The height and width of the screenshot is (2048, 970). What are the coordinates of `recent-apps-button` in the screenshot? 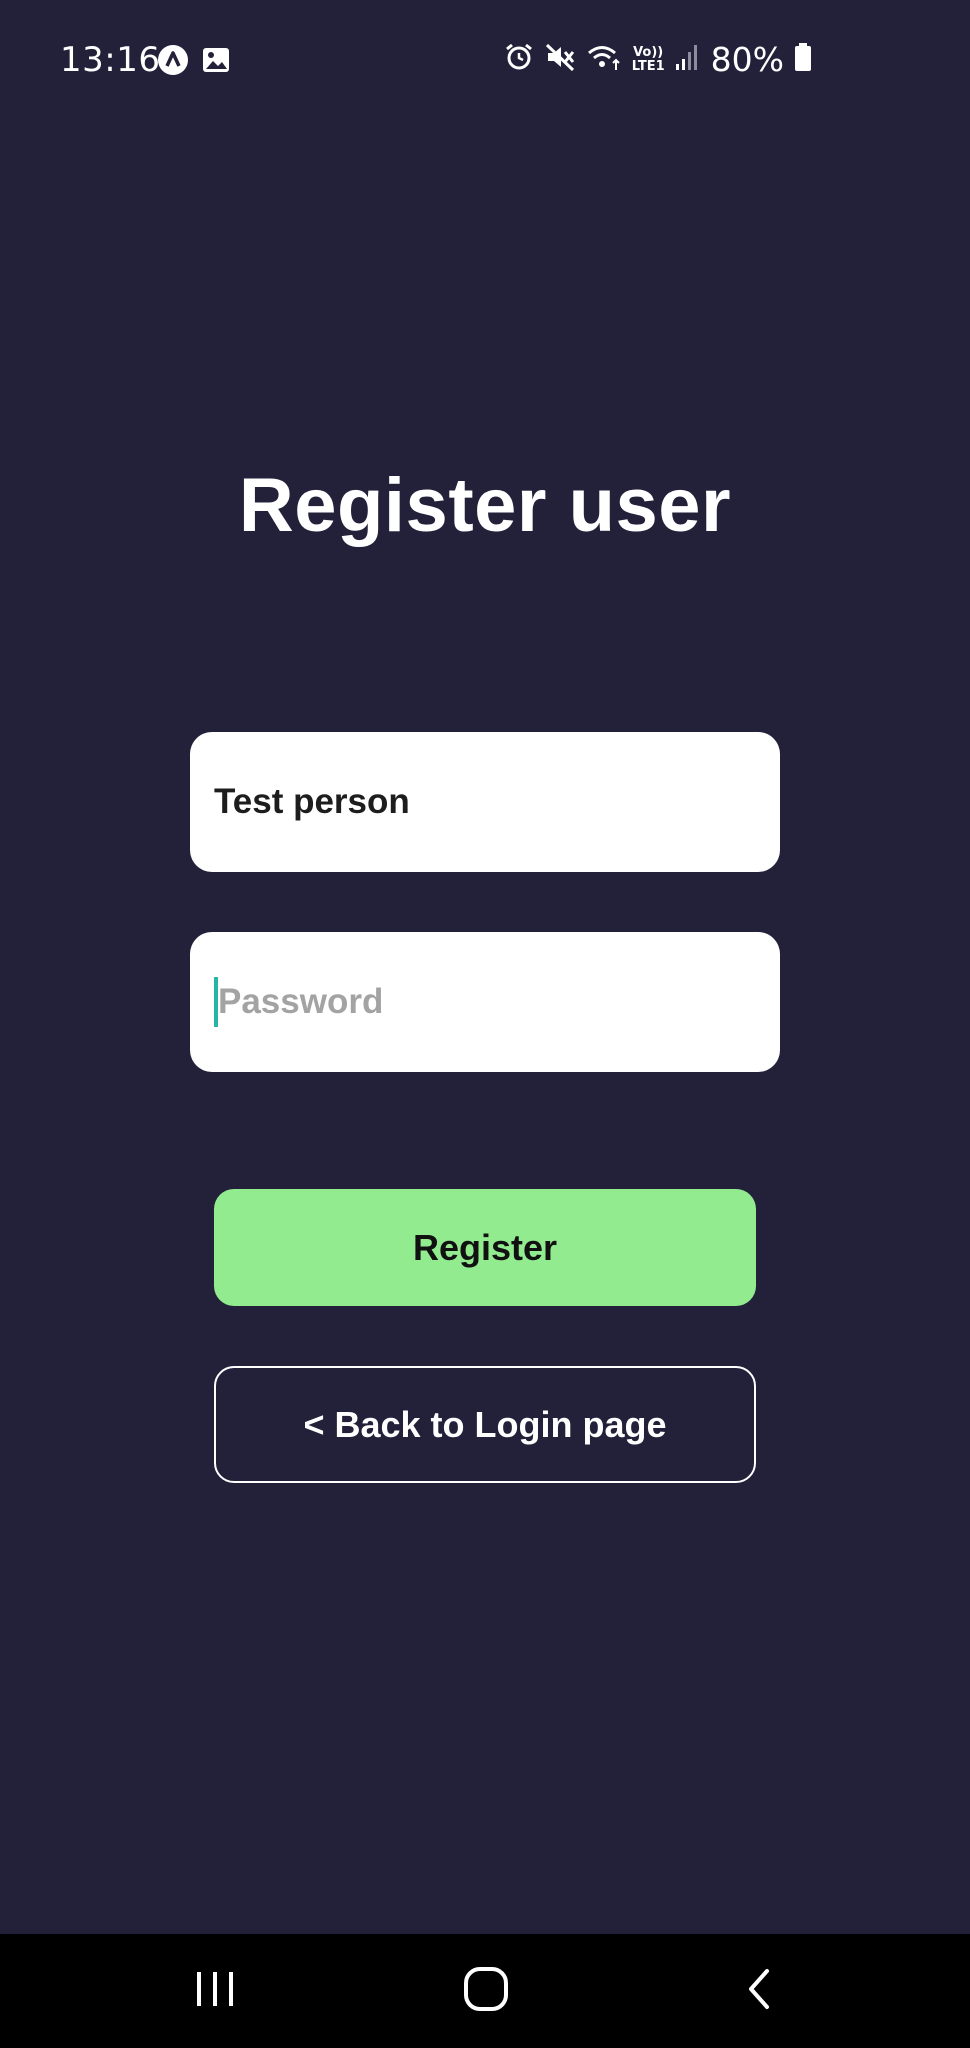 It's located at (215, 1991).